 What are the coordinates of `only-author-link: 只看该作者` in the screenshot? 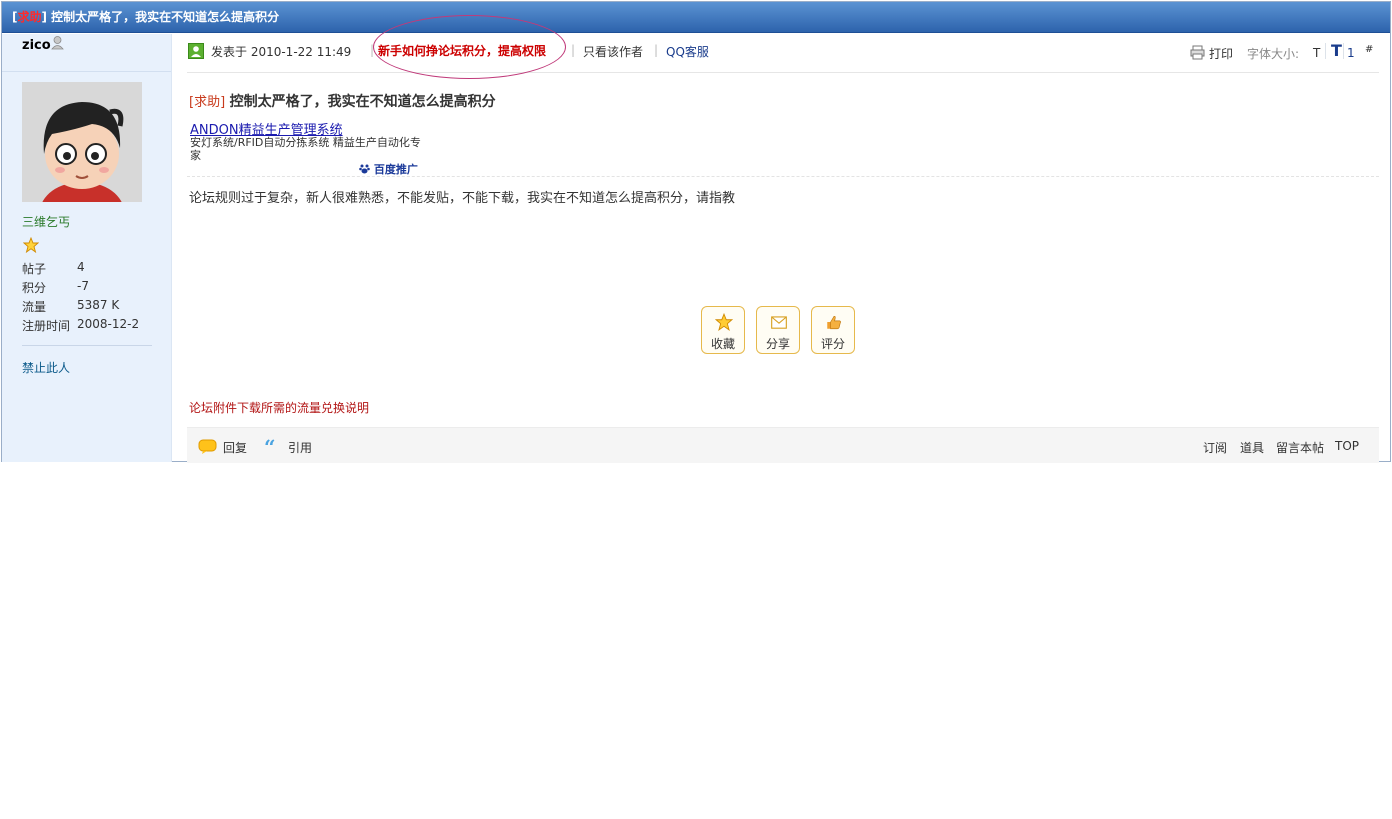 It's located at (613, 51).